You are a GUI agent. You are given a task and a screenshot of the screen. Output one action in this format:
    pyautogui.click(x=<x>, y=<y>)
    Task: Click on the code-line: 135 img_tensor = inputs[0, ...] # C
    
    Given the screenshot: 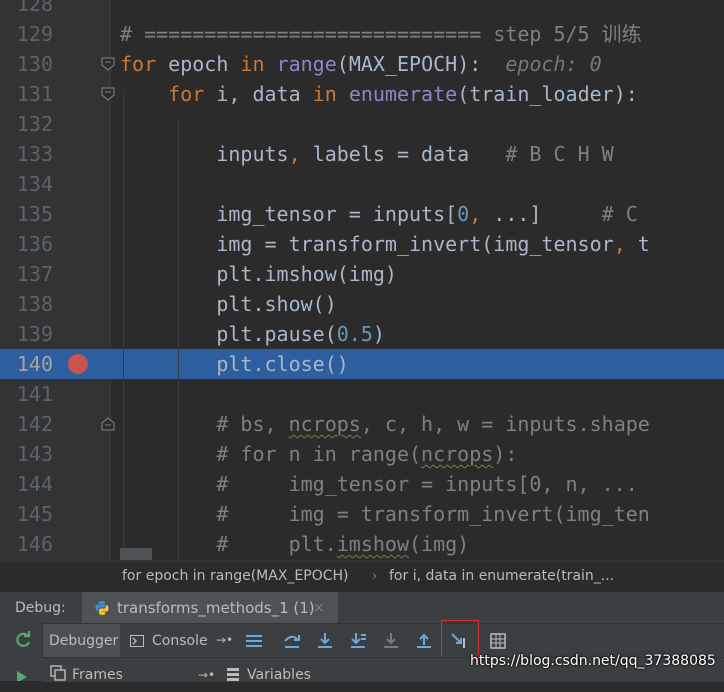 What is the action you would take?
    pyautogui.click(x=362, y=214)
    